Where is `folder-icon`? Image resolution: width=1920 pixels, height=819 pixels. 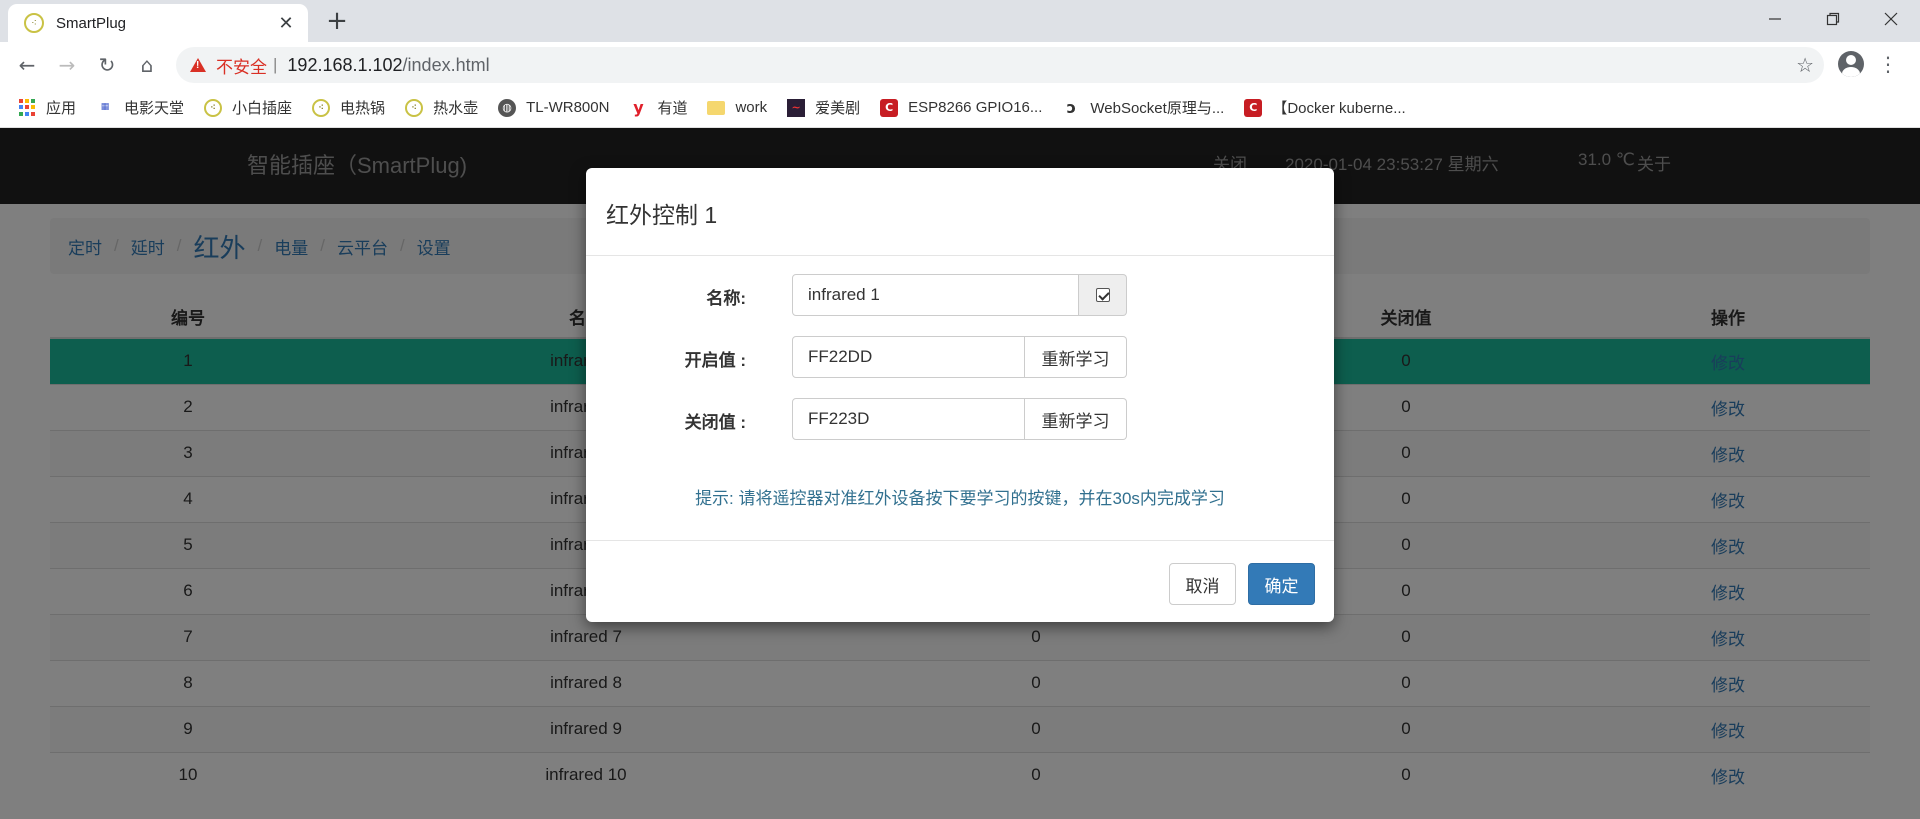 folder-icon is located at coordinates (716, 107).